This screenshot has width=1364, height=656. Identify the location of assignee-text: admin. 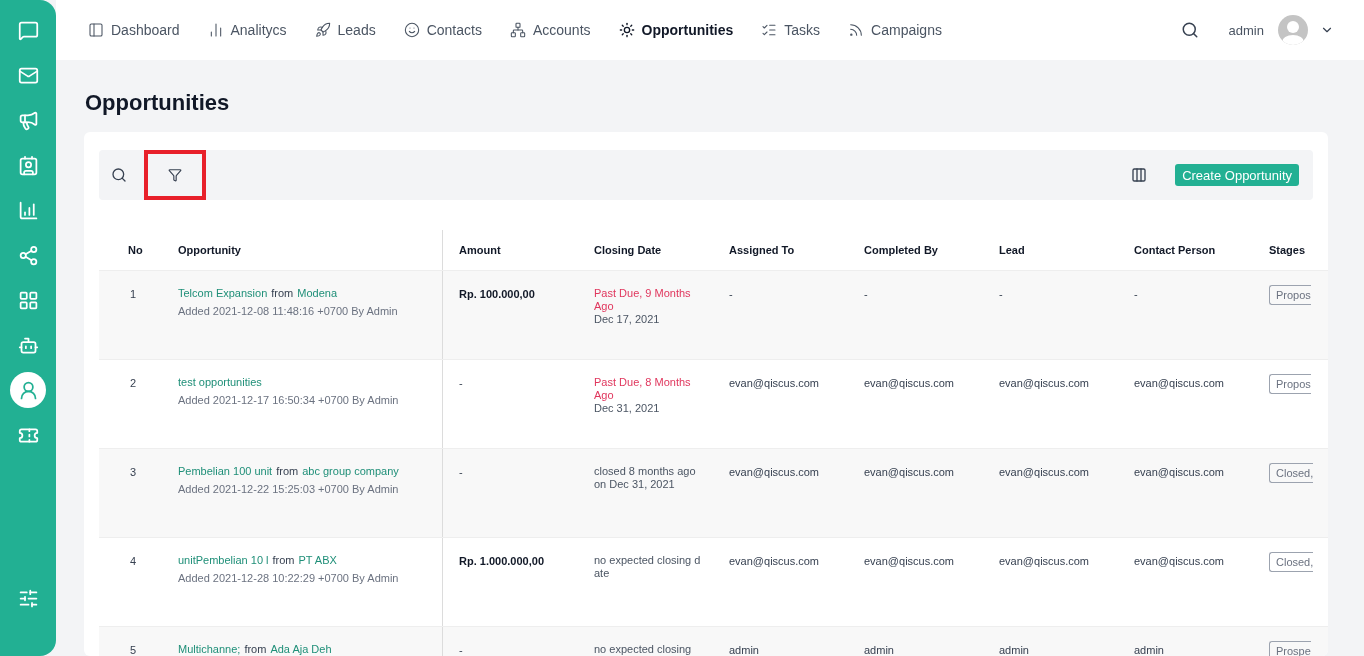
(744, 649).